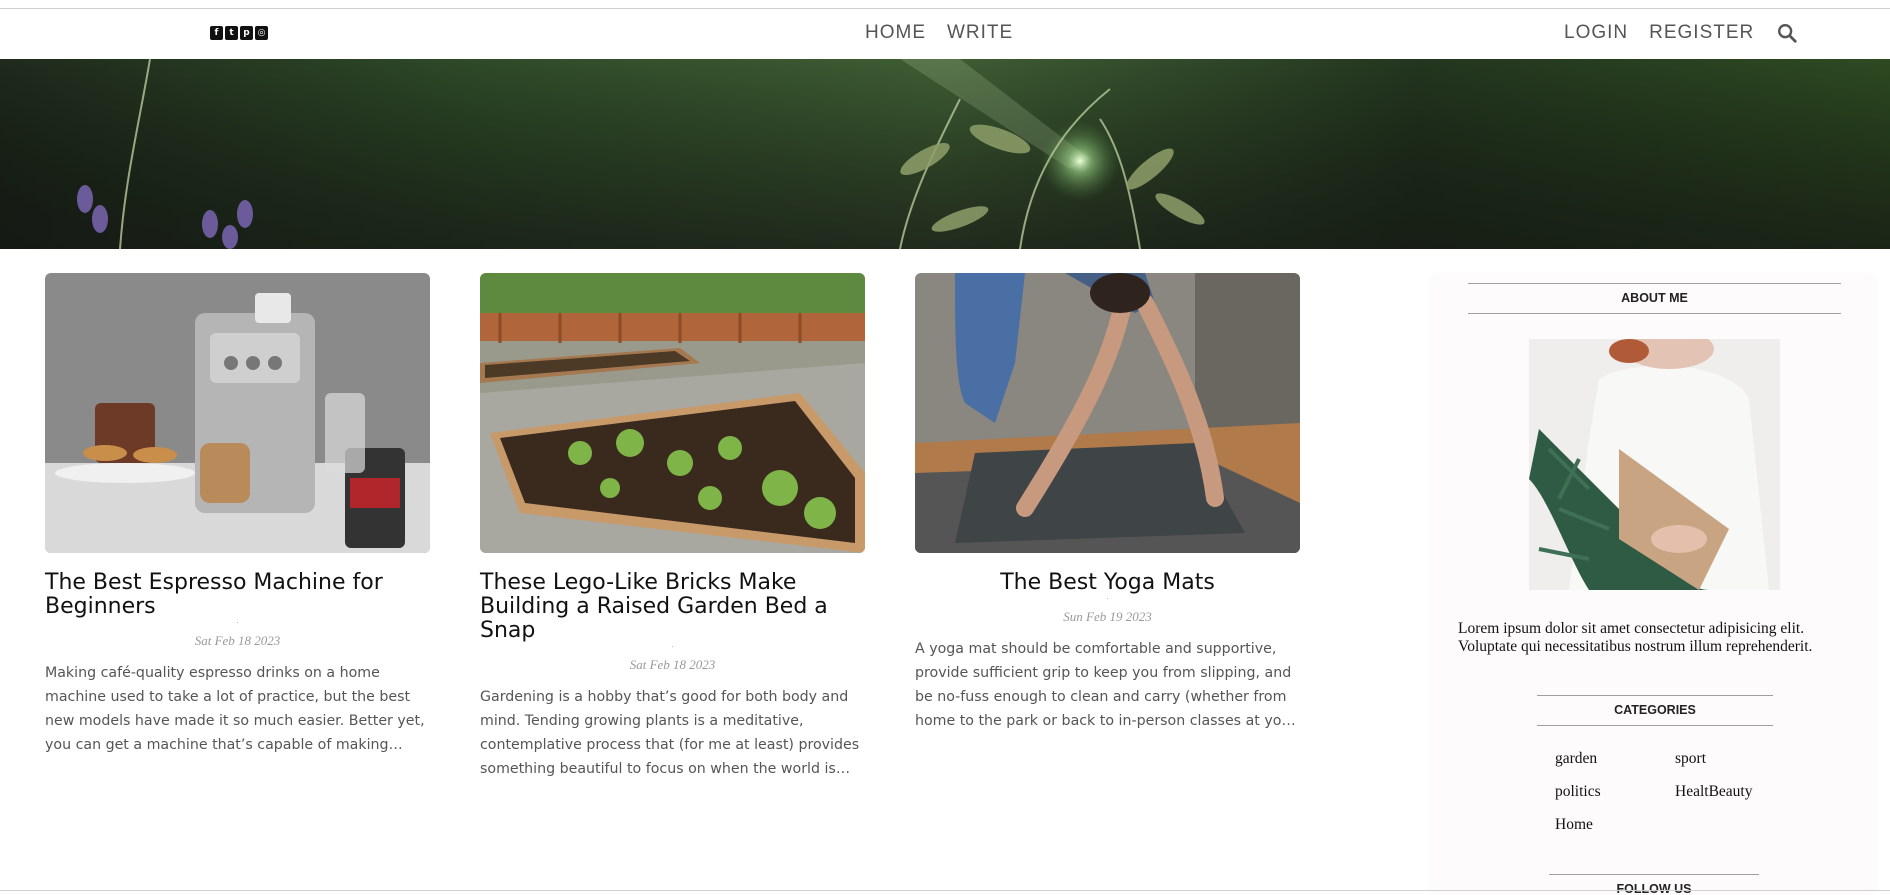 The image size is (1890, 895). I want to click on post-title: The Best Yoga Mats, so click(1107, 583).